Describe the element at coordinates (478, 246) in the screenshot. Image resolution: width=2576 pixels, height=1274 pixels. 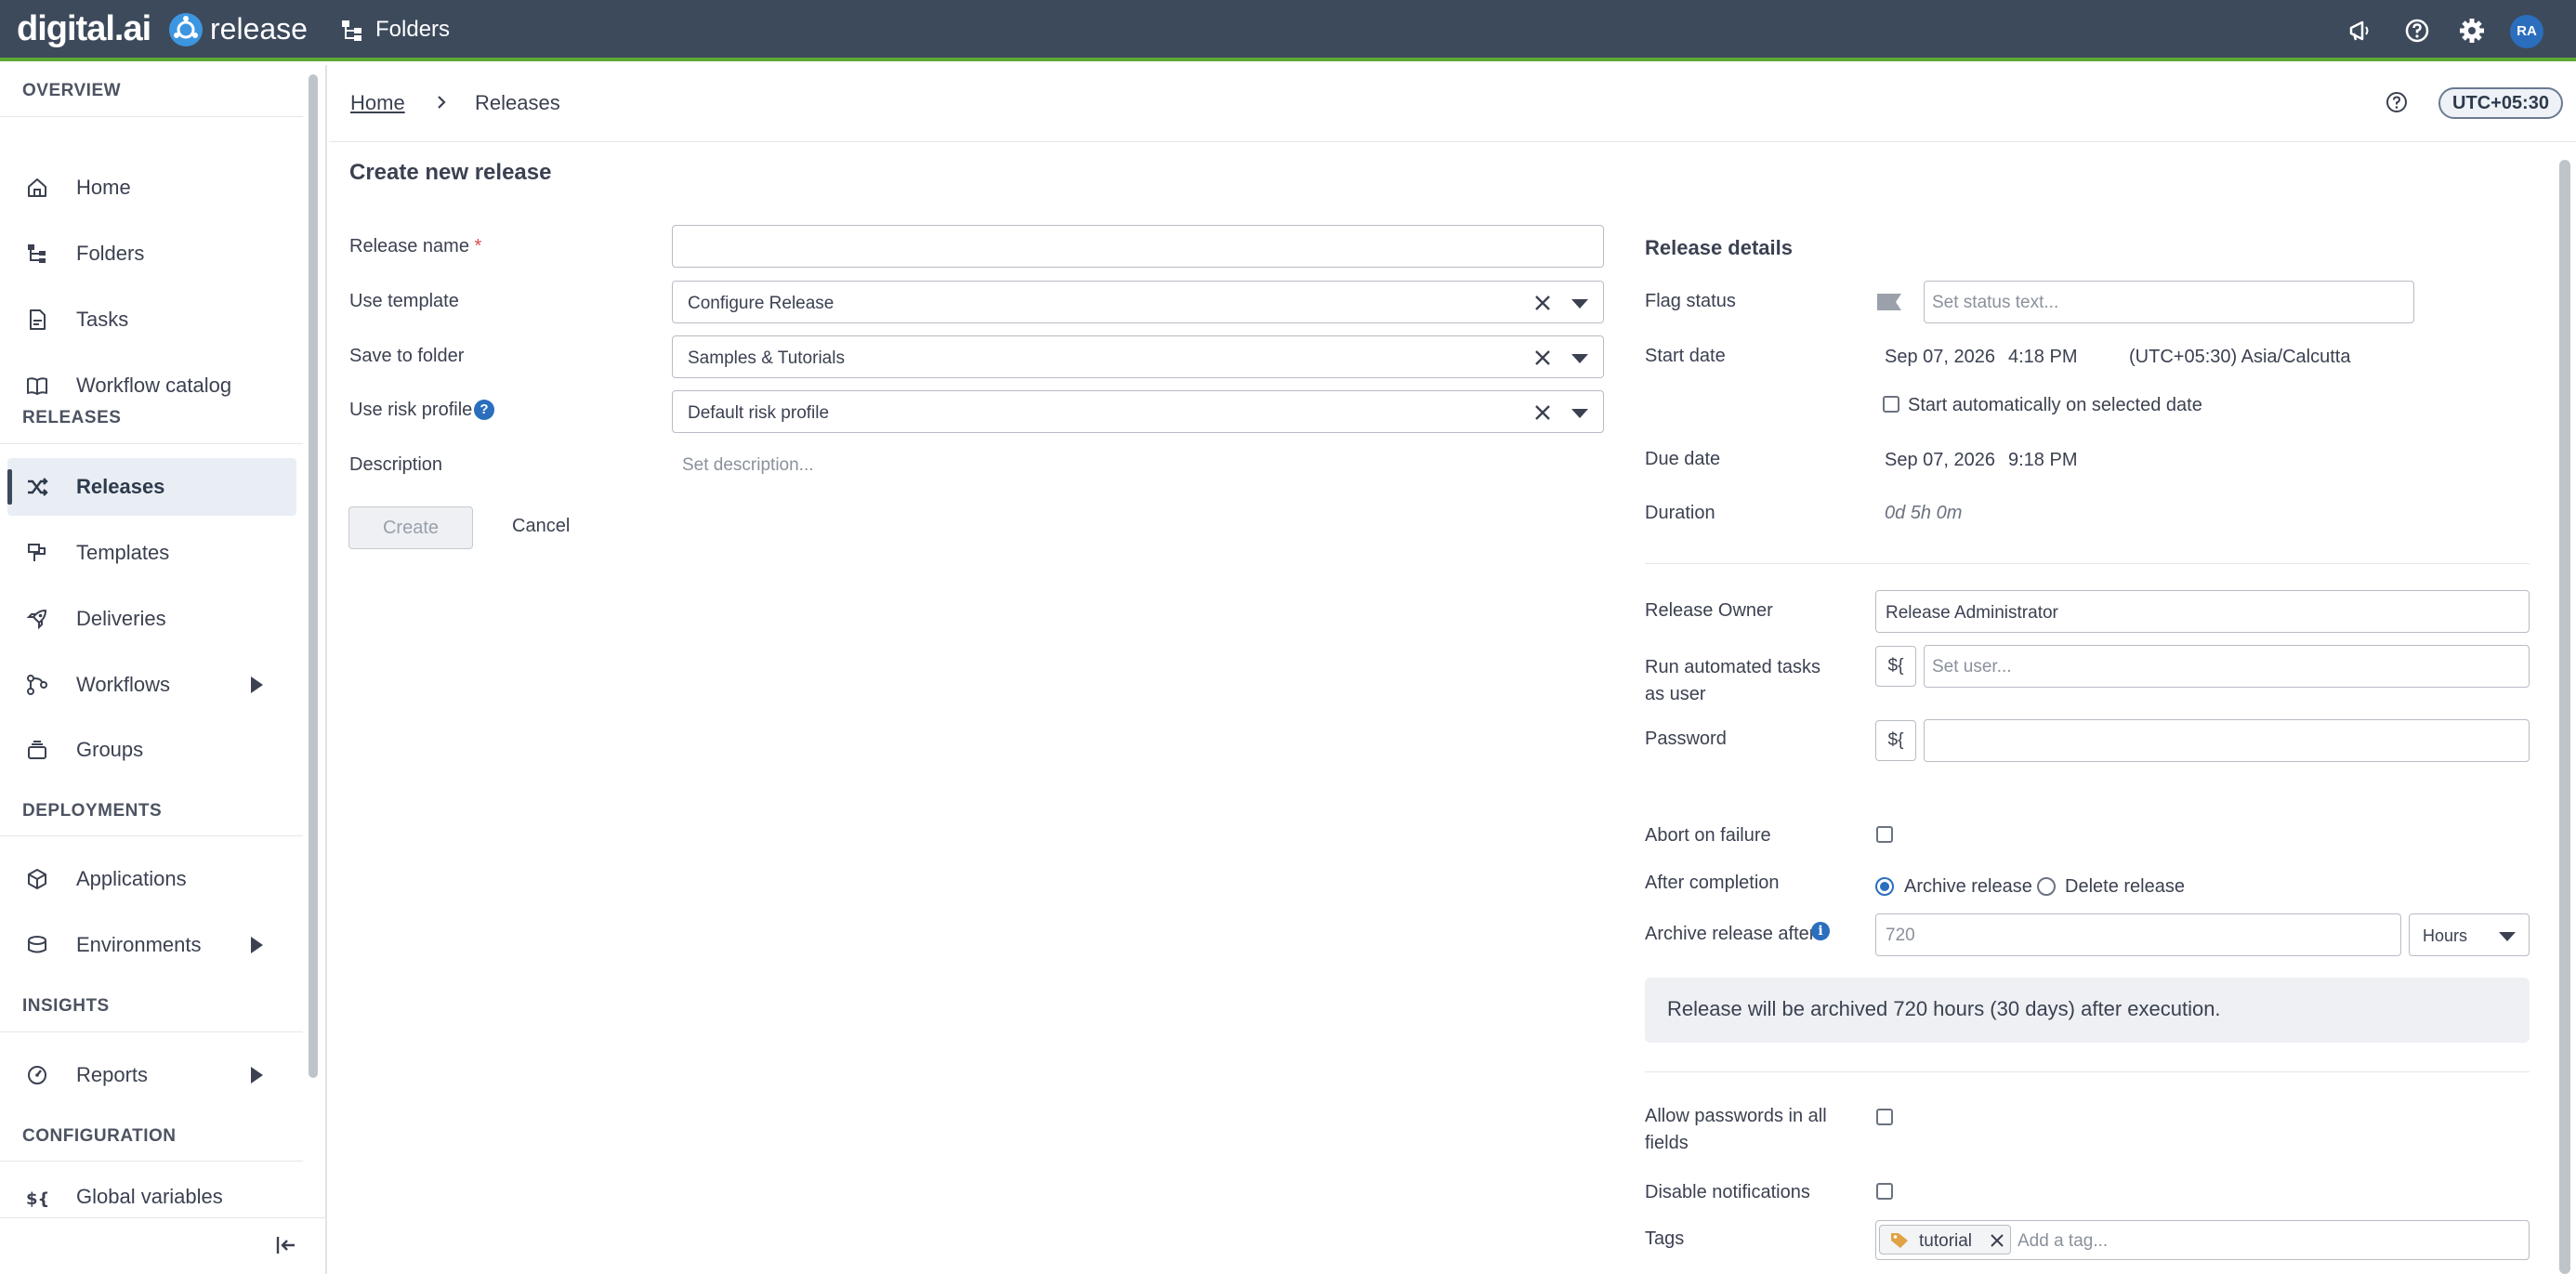
I see `required-marker: *` at that location.